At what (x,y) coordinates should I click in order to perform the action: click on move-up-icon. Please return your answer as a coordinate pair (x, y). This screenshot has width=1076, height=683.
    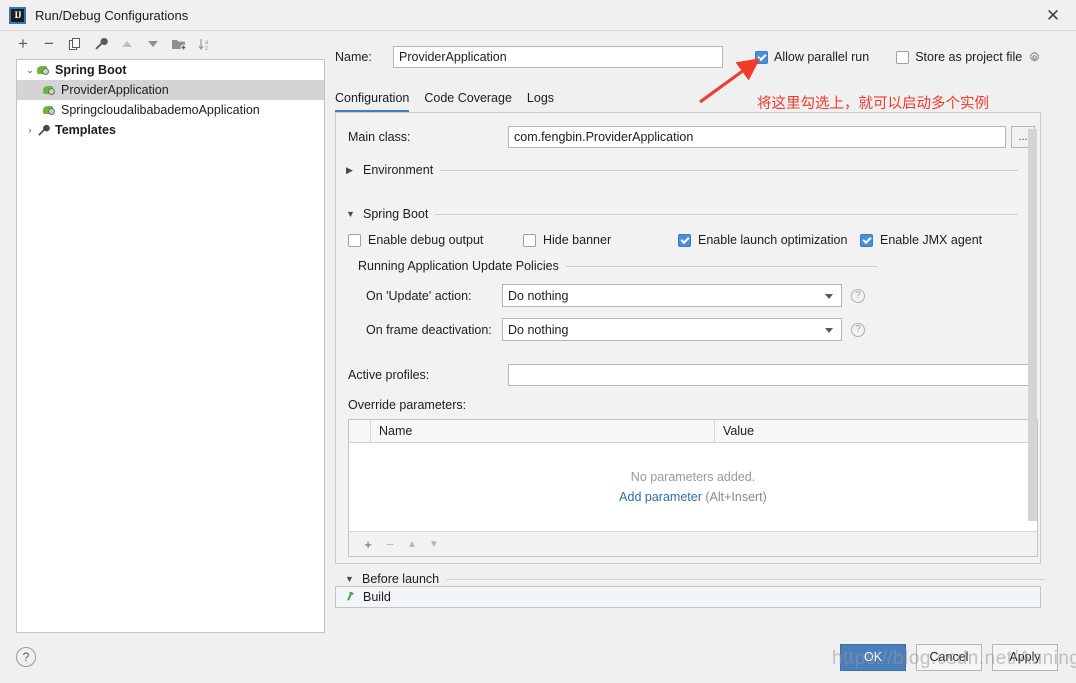
    Looking at the image, I should click on (127, 44).